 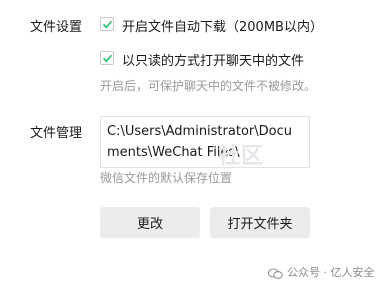 I want to click on save-path-hint: 微信文件的默认保存位置, so click(x=166, y=178).